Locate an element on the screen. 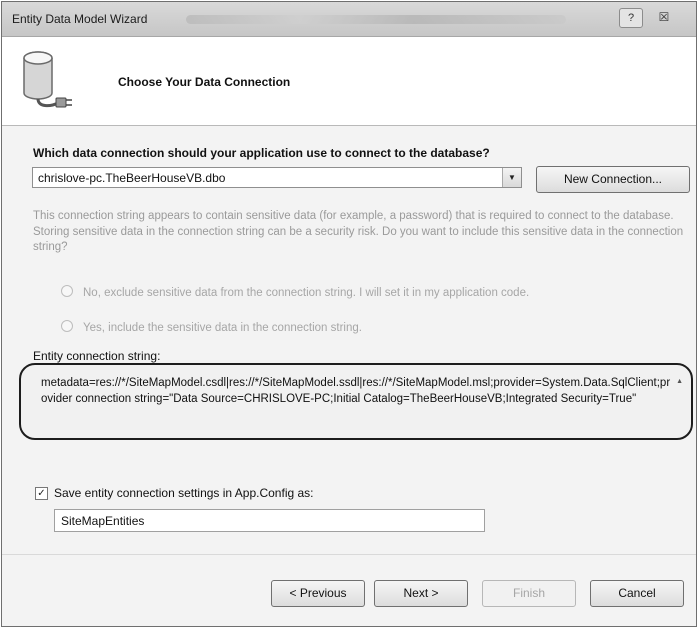  close-button: ☒ is located at coordinates (664, 17).